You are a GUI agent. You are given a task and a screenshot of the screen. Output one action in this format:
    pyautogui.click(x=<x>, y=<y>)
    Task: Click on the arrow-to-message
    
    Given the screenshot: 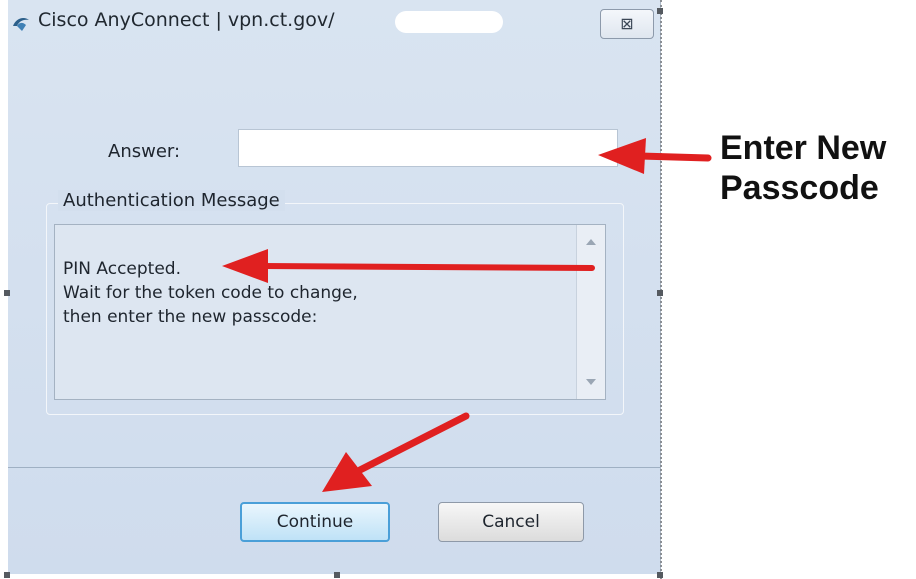 What is the action you would take?
    pyautogui.click(x=408, y=266)
    